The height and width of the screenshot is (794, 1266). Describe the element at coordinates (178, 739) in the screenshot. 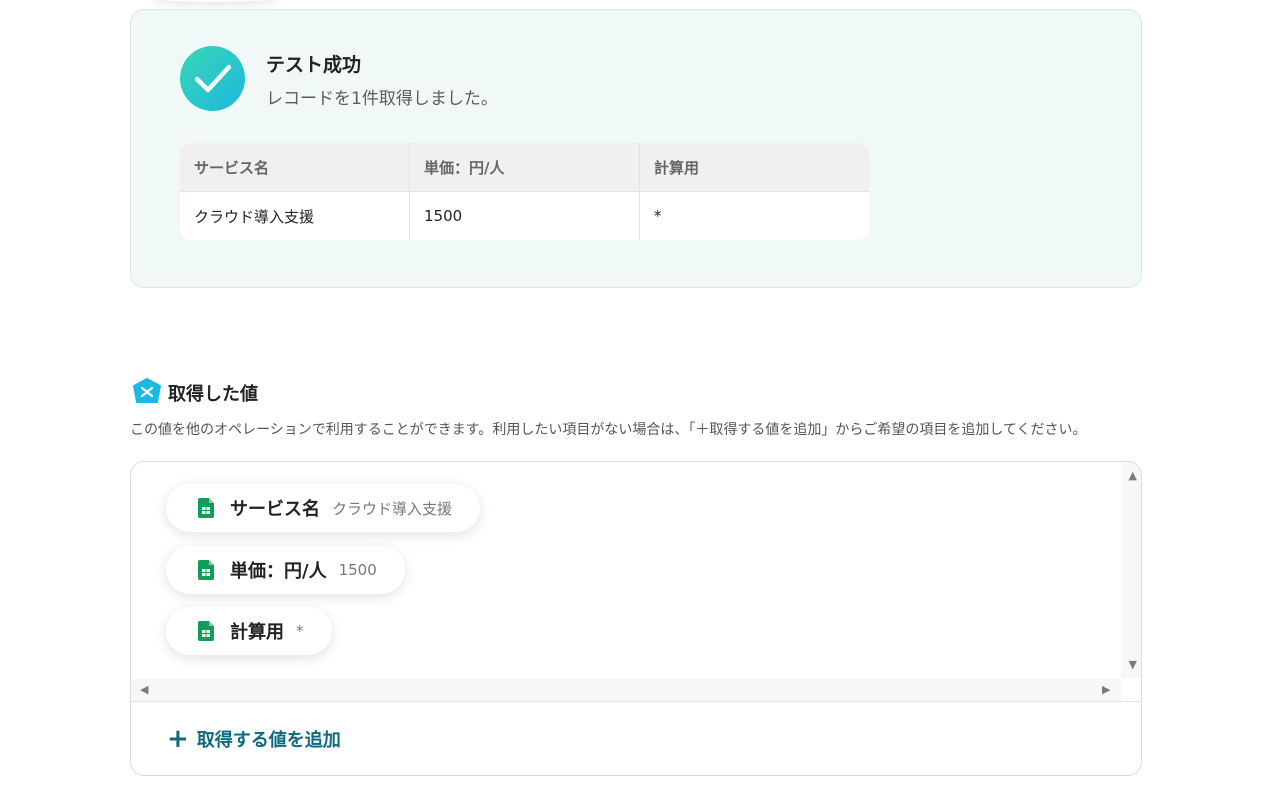

I see `plus-icon: +` at that location.